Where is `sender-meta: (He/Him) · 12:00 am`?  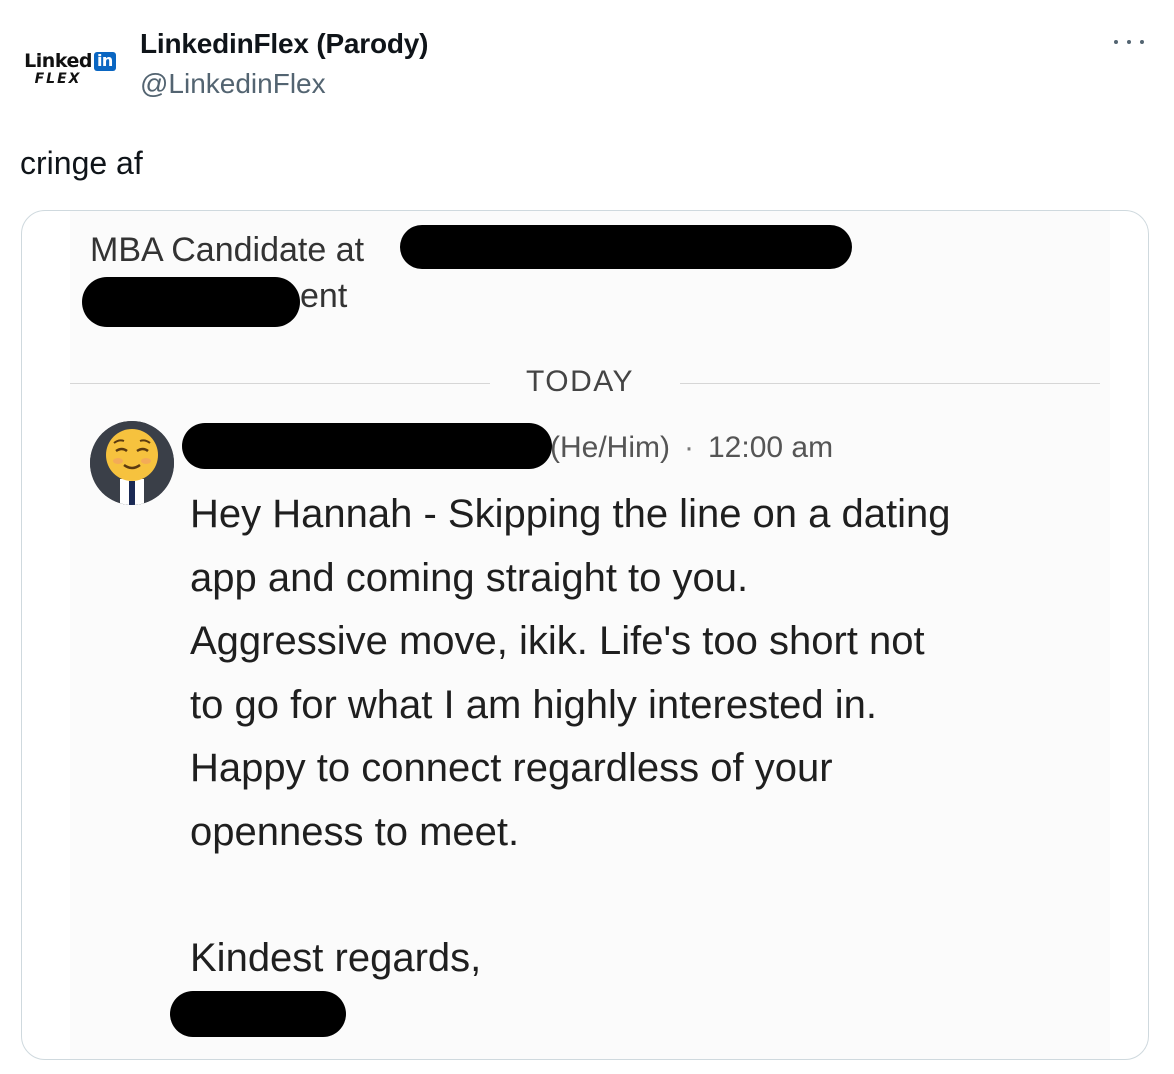 sender-meta: (He/Him) · 12:00 am is located at coordinates (692, 447).